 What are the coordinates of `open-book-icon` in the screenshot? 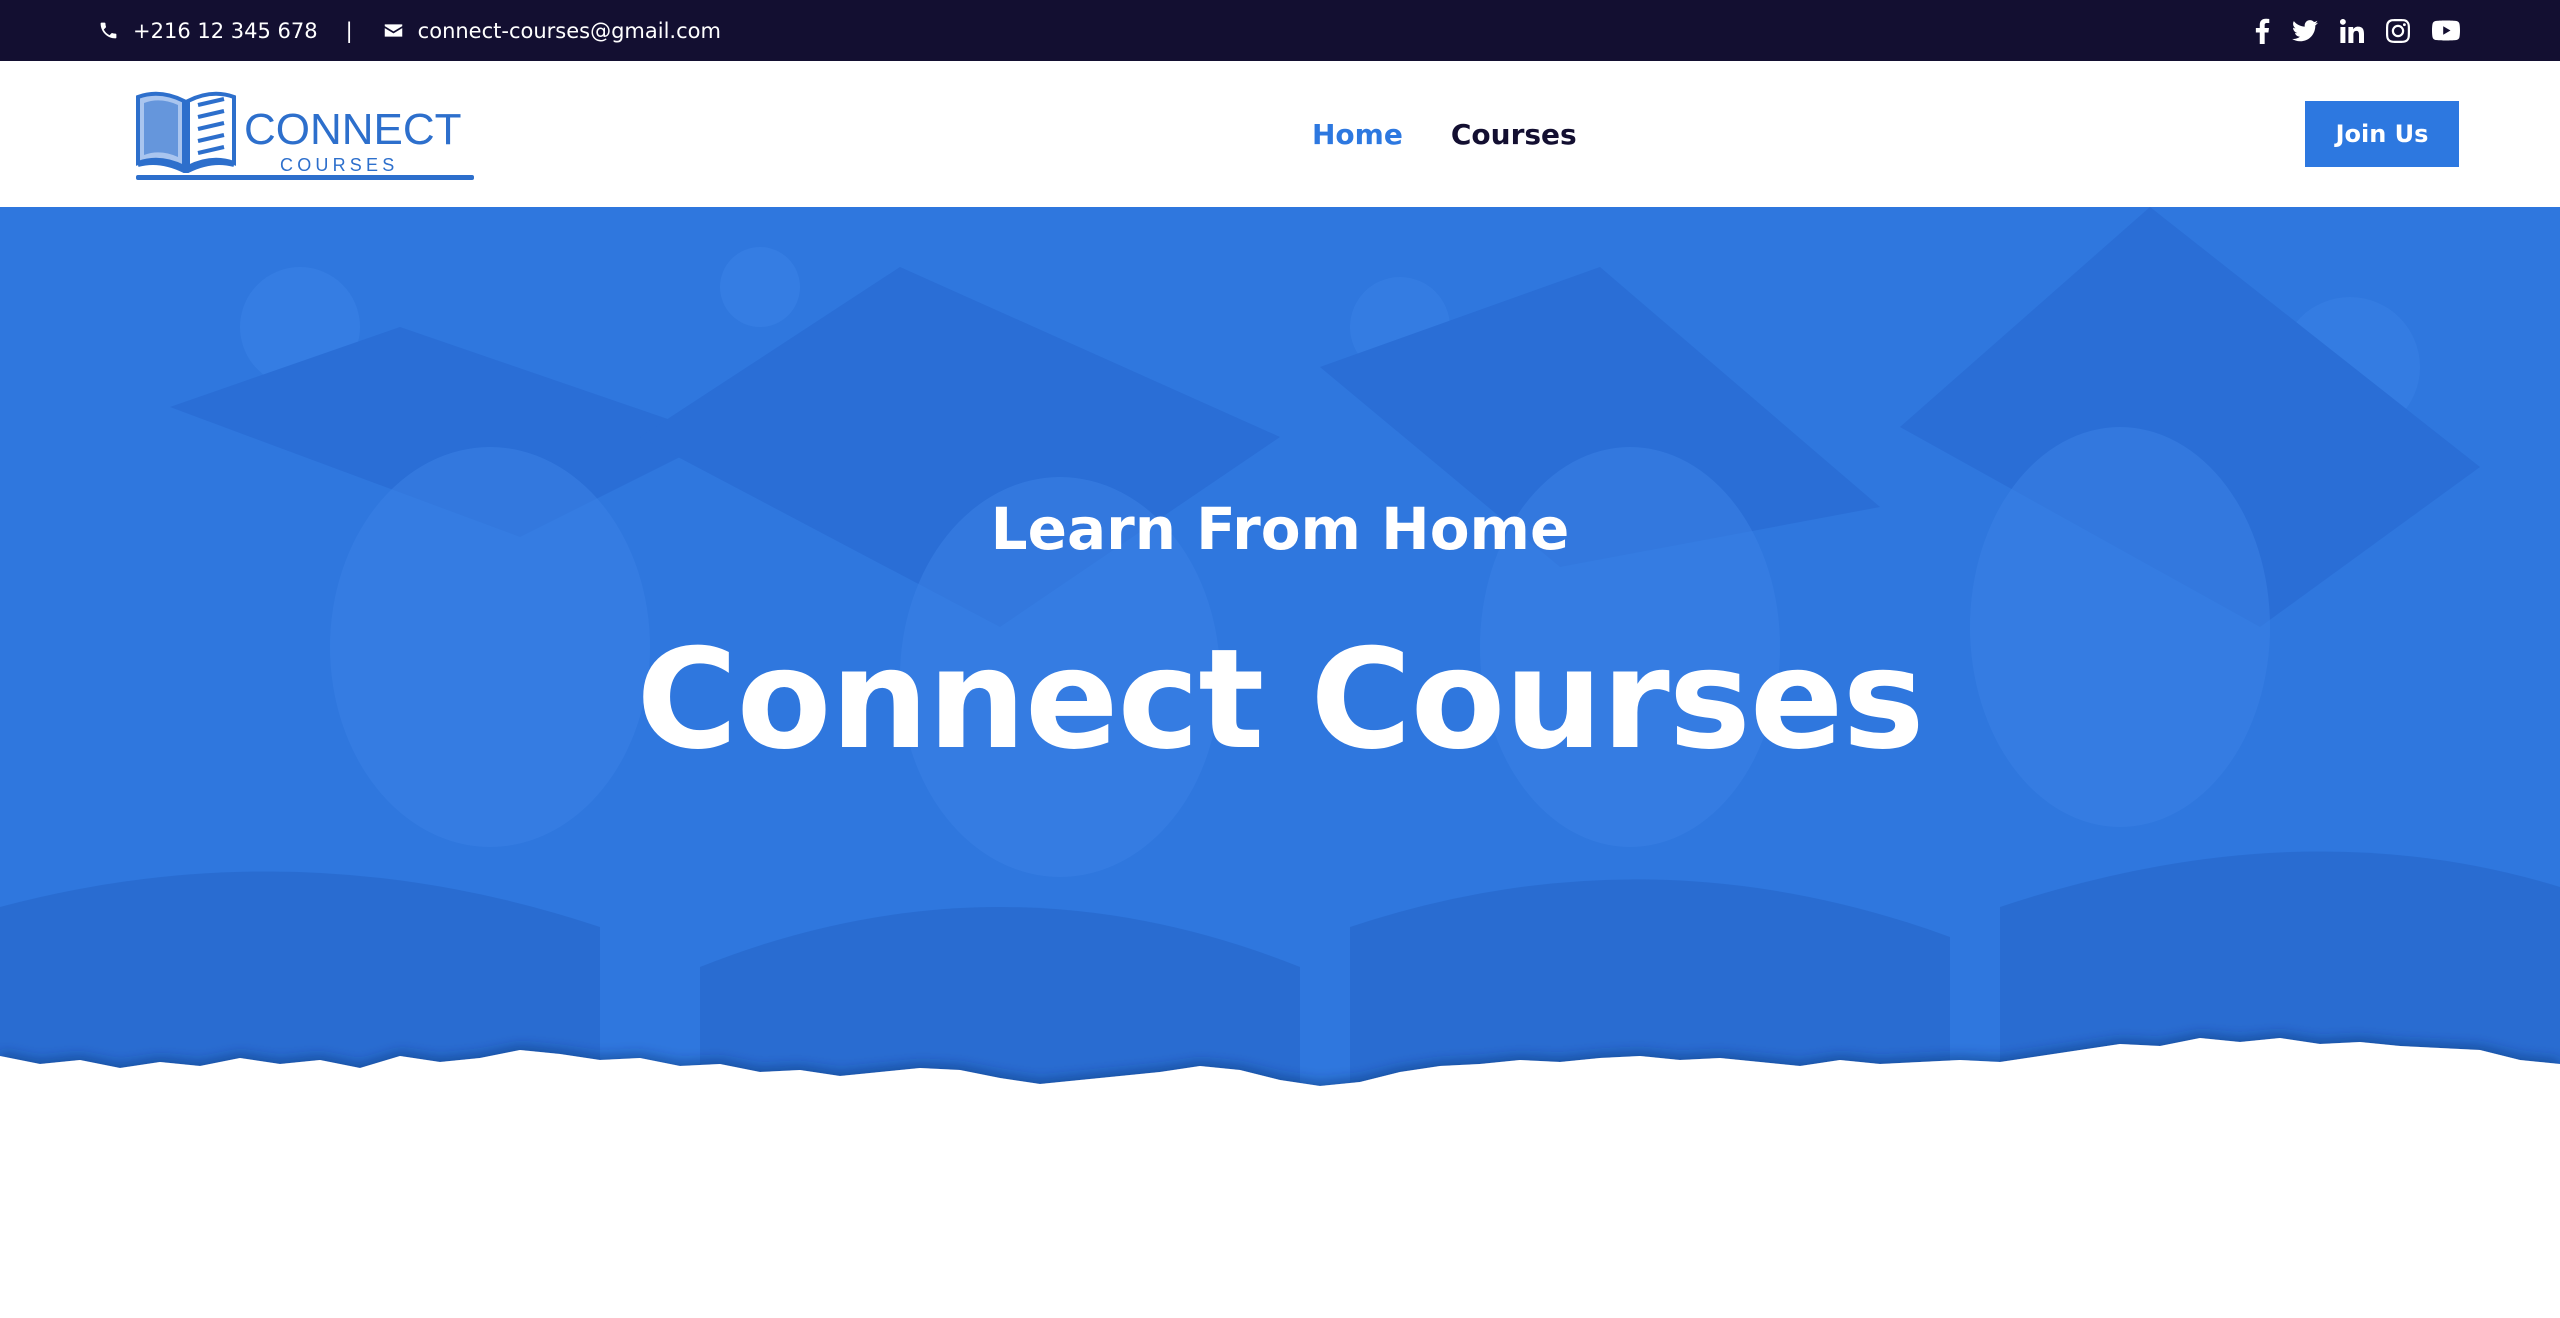 It's located at (186, 132).